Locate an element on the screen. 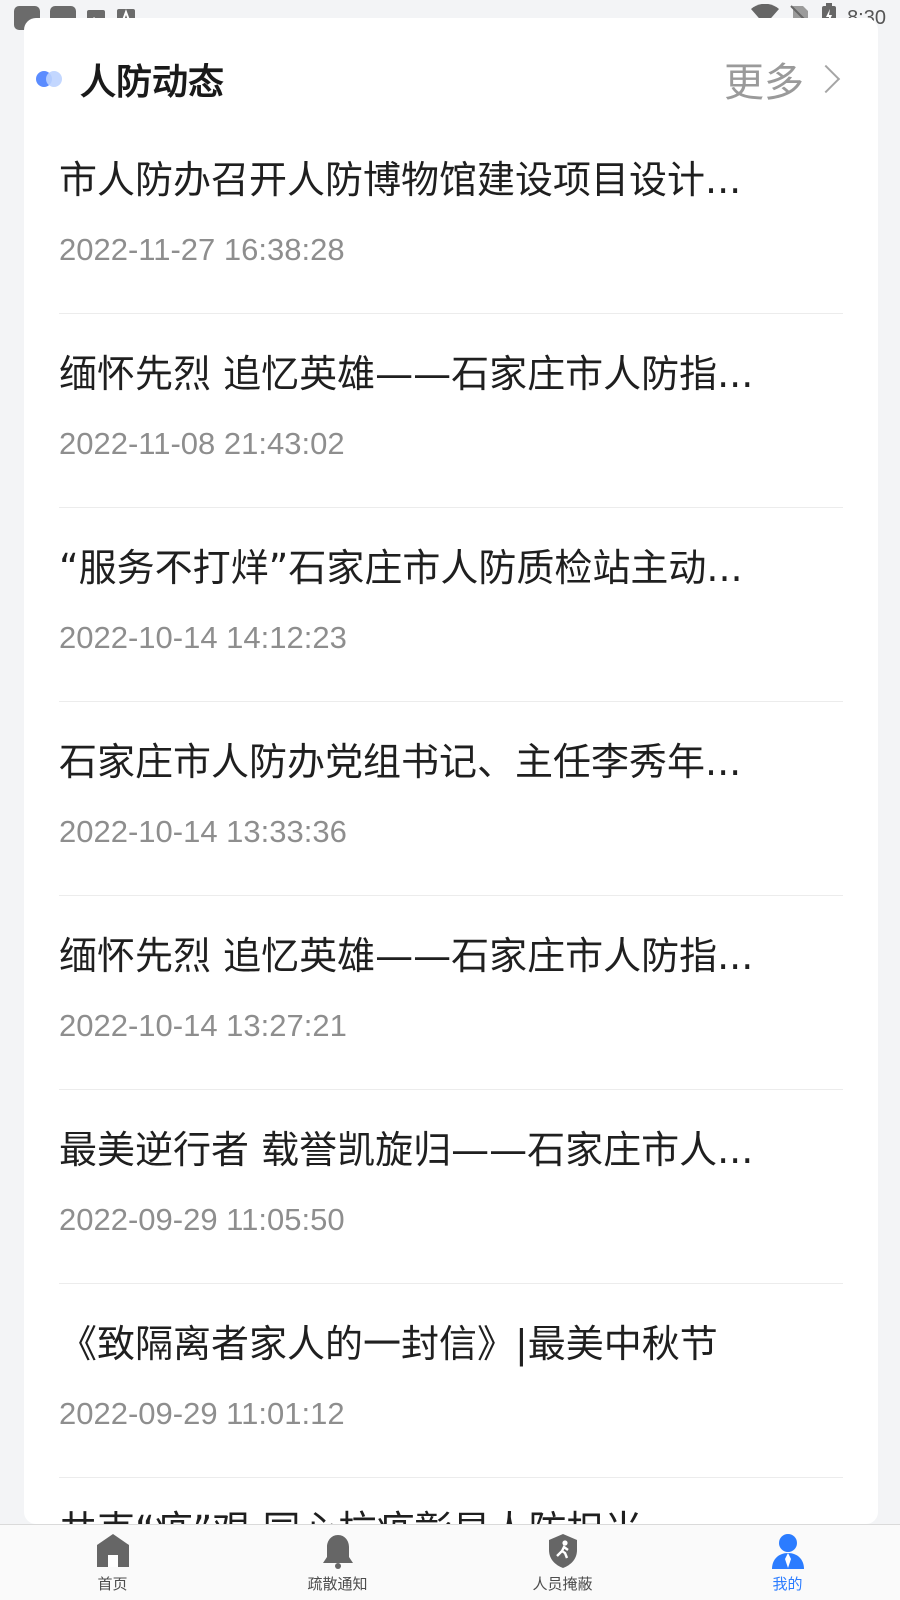 The height and width of the screenshot is (1600, 900). shelter-shield-icon is located at coordinates (563, 1551).